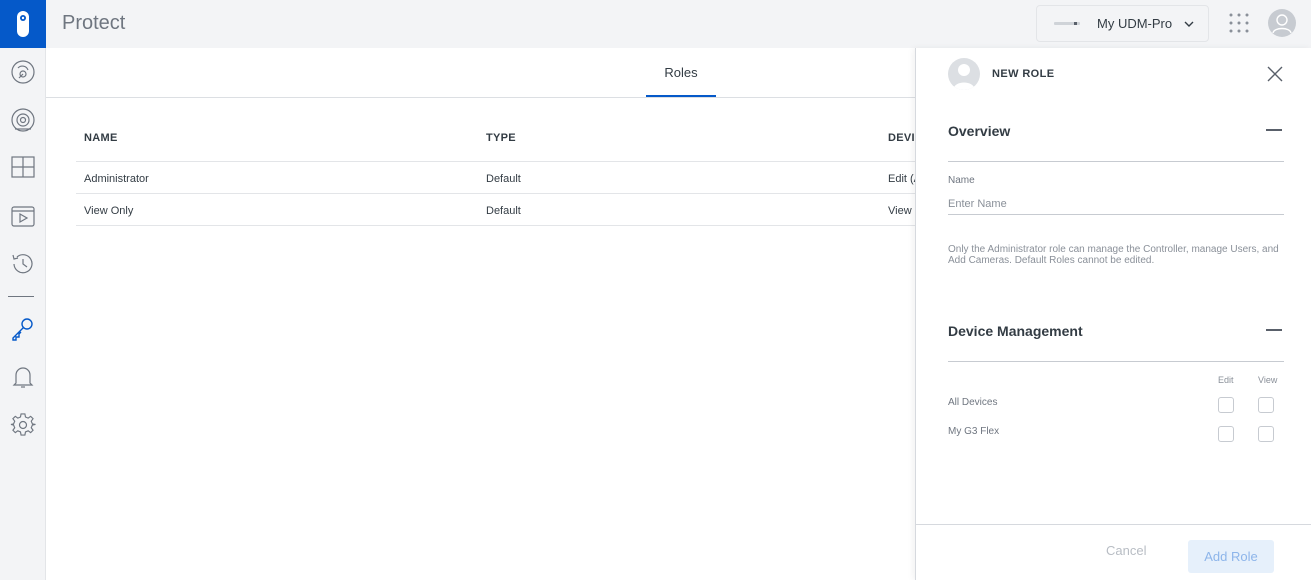 This screenshot has height=580, width=1311. I want to click on gear-icon, so click(23, 424).